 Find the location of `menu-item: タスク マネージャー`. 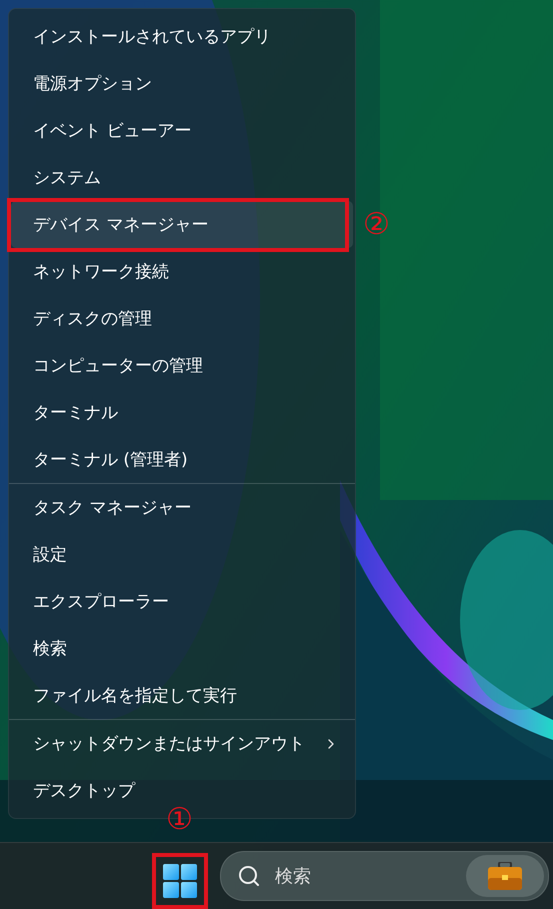

menu-item: タスク マネージャー is located at coordinates (182, 507).